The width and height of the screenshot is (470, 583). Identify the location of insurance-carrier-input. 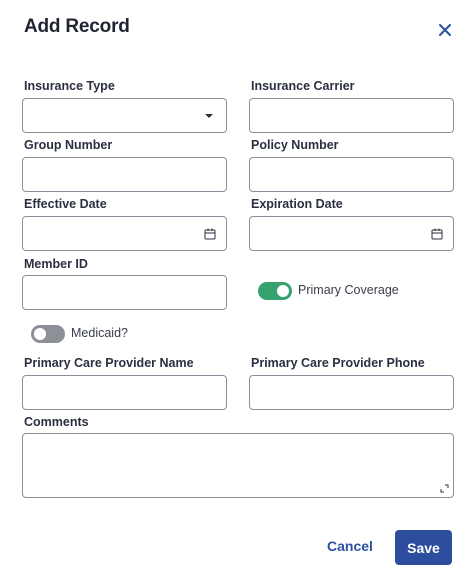
(351, 115).